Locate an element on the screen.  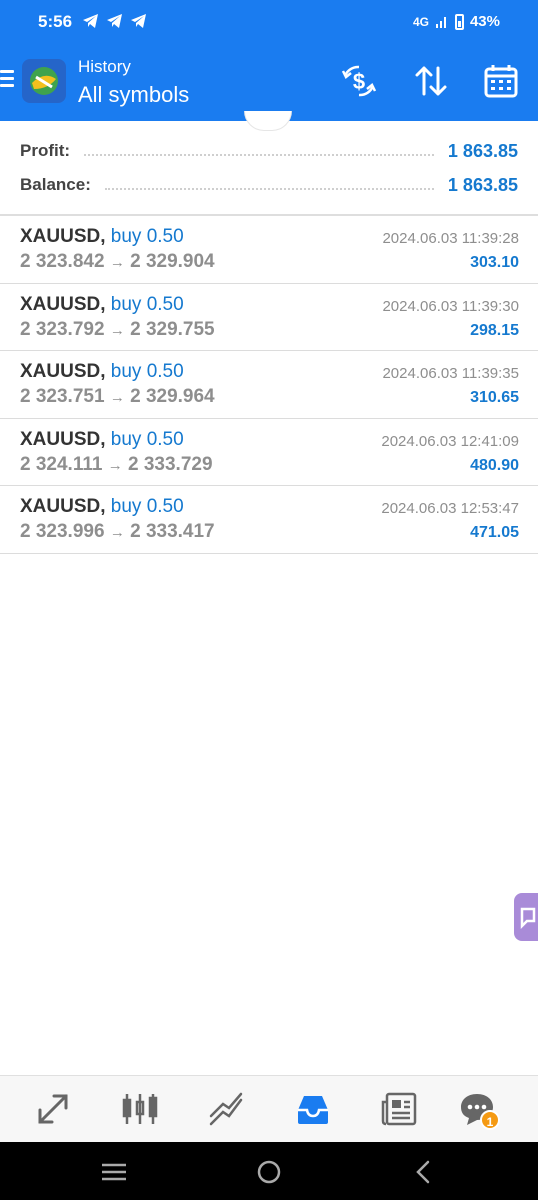
status-time: 5:56 is located at coordinates (55, 21).